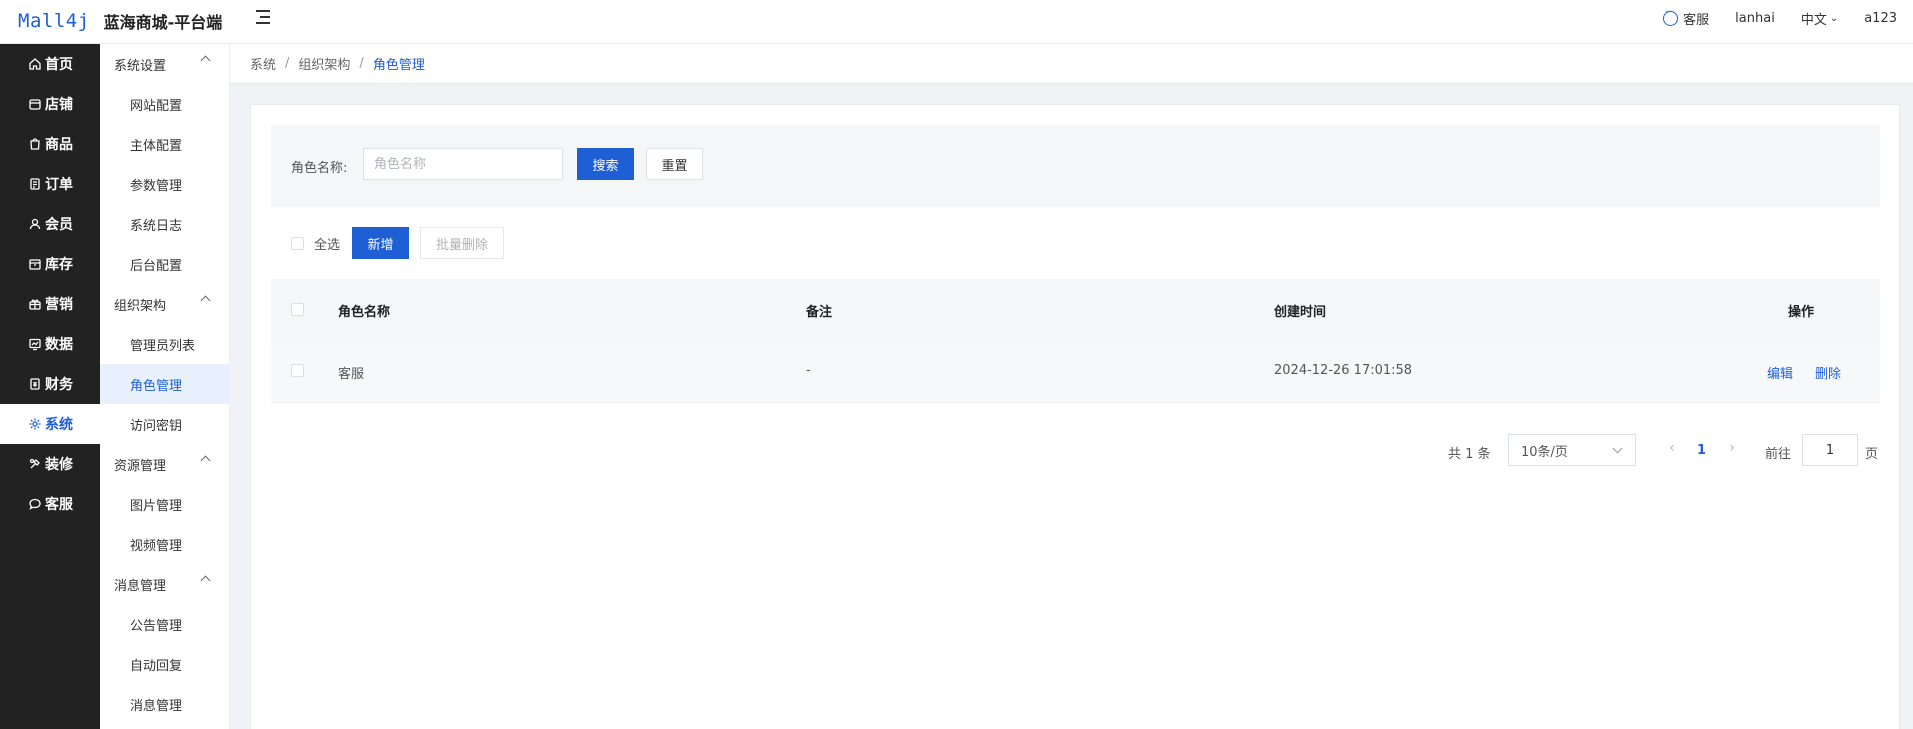  I want to click on nav-label: 店铺, so click(59, 105).